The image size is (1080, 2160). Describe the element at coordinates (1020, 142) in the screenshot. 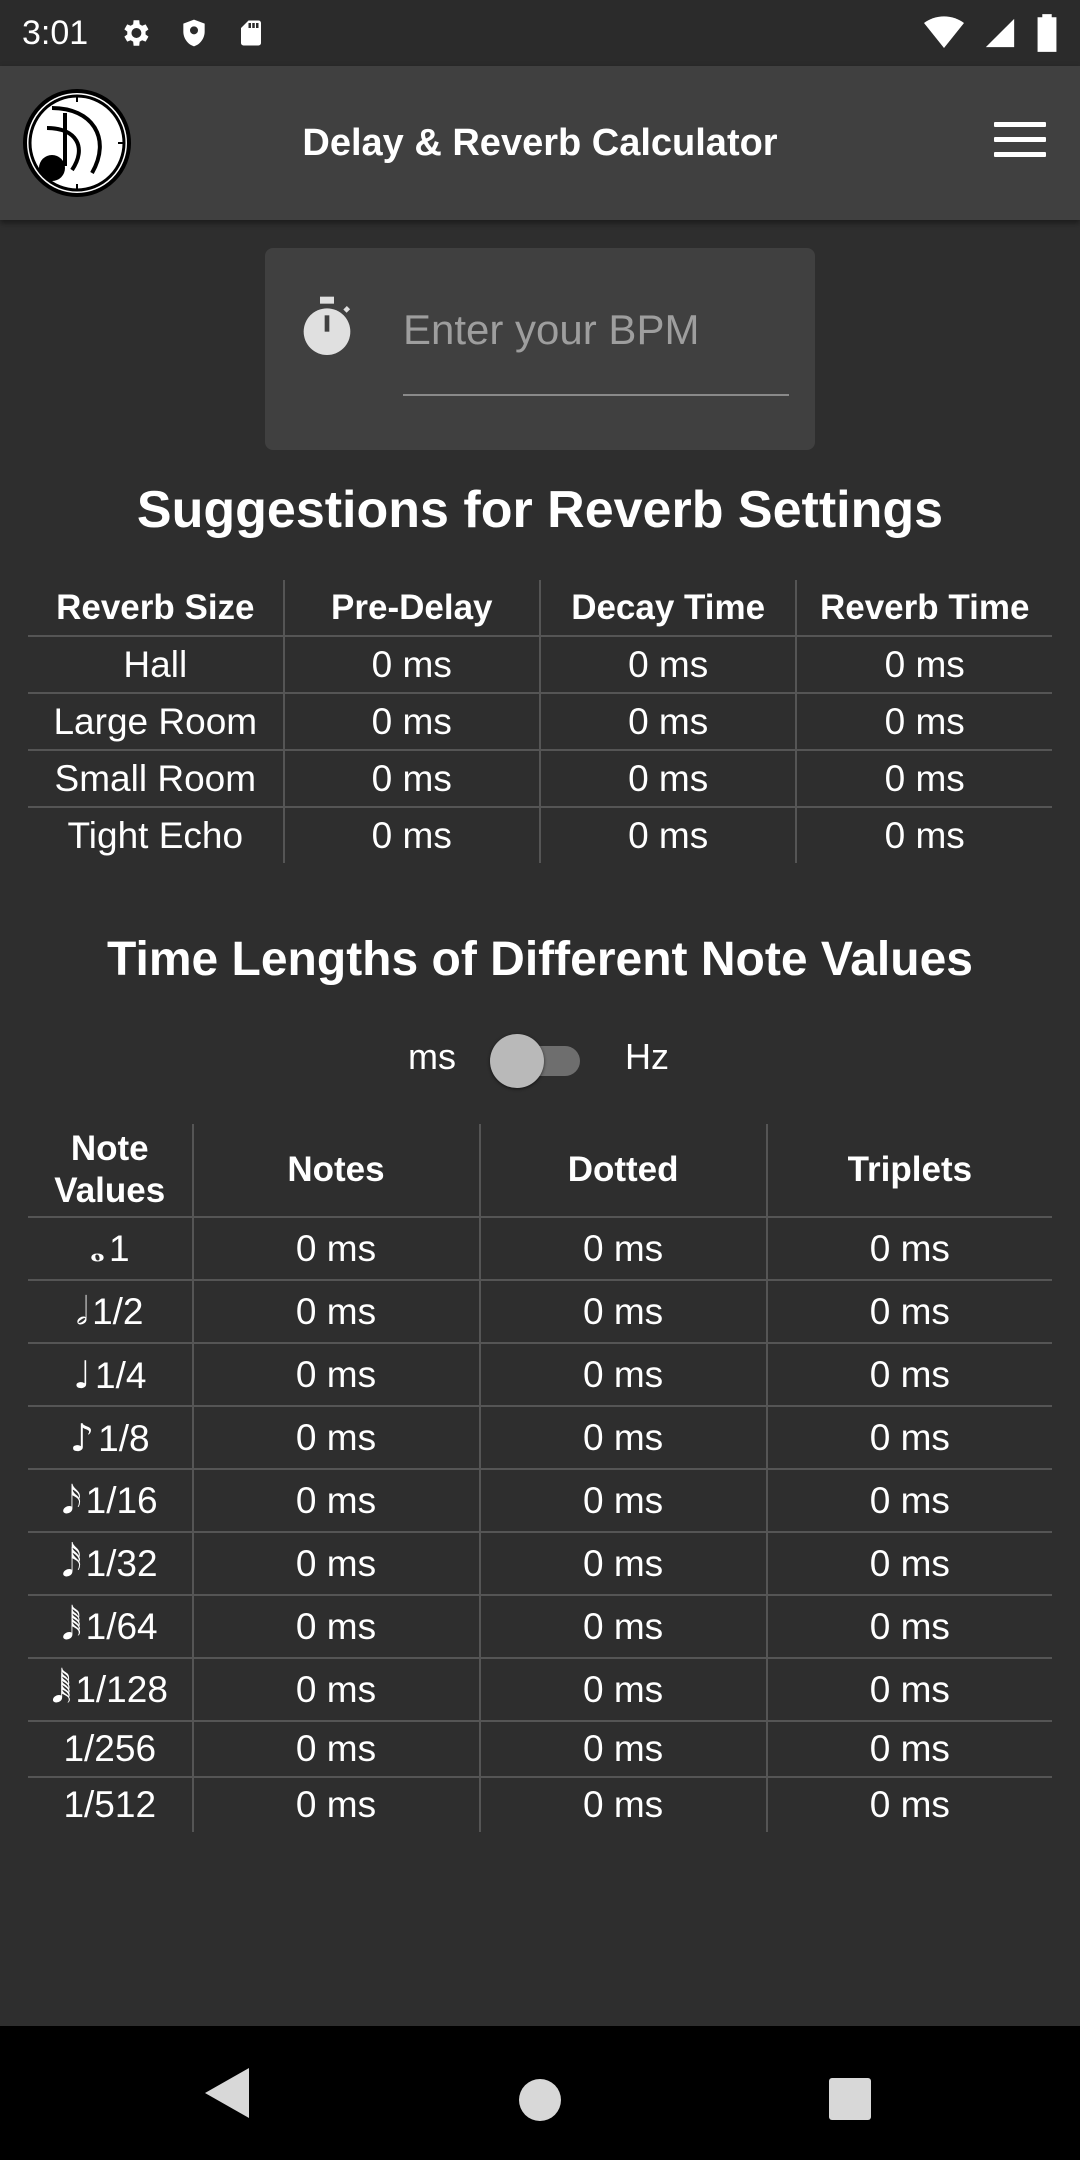

I see `menu-button` at that location.